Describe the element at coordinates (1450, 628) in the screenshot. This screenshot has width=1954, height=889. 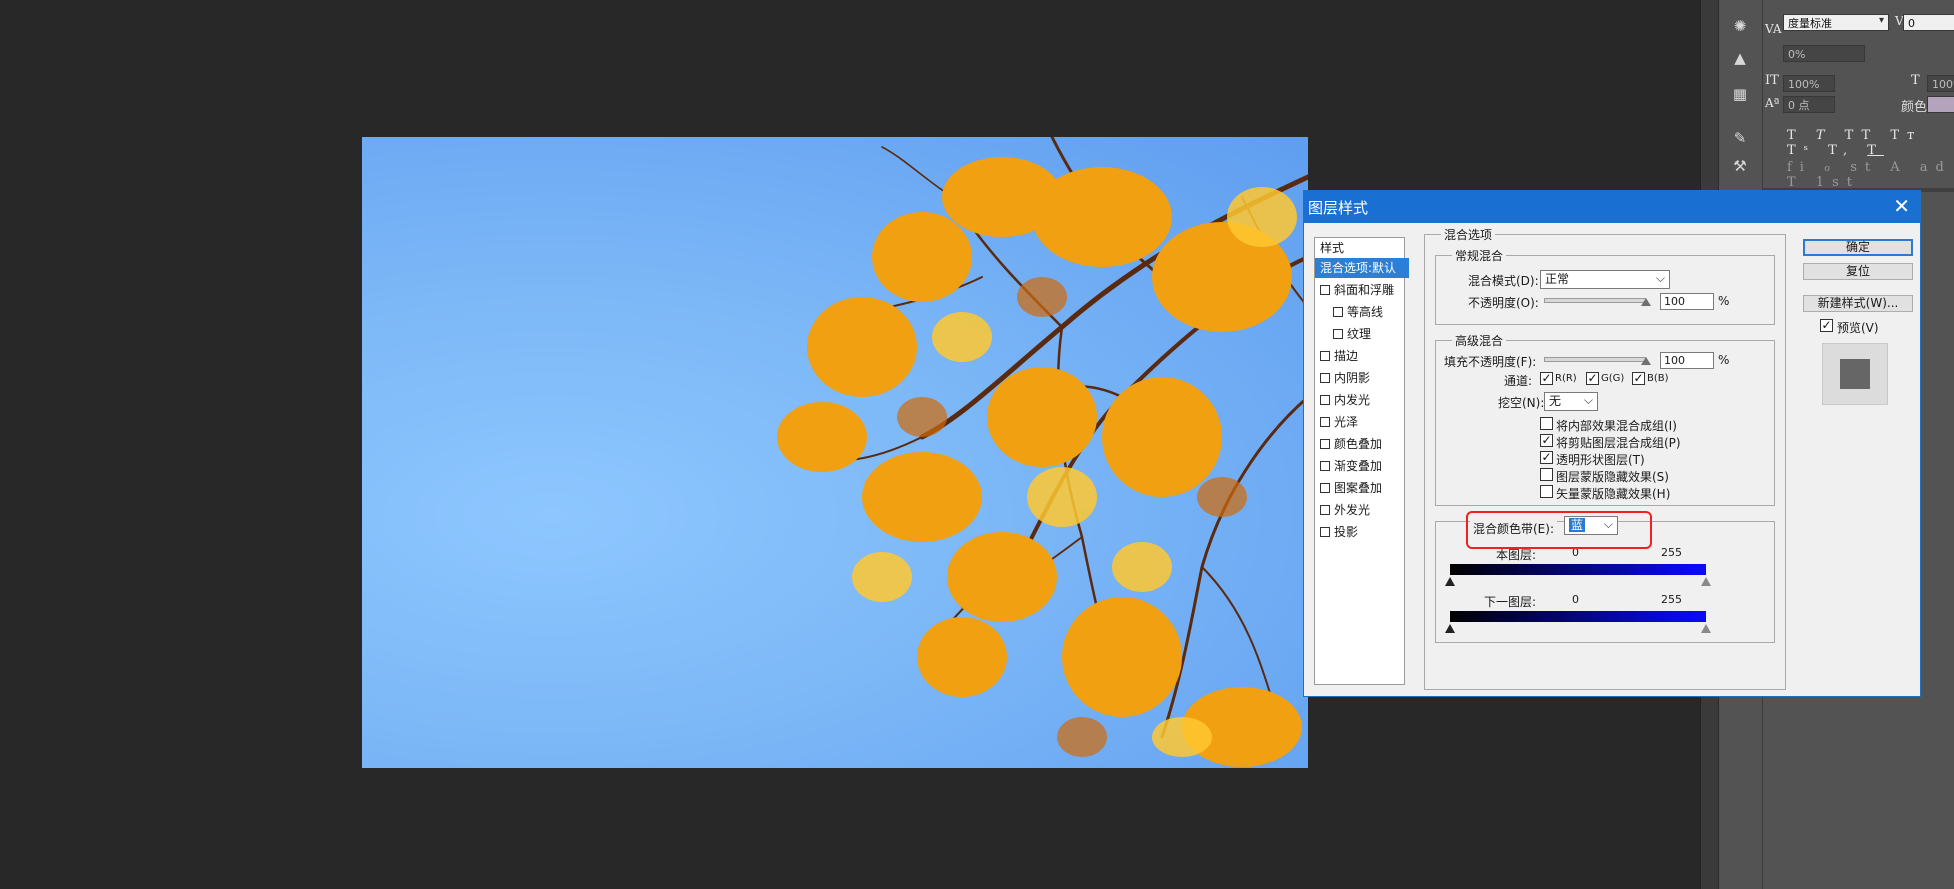
I see `underlying-black-slider` at that location.